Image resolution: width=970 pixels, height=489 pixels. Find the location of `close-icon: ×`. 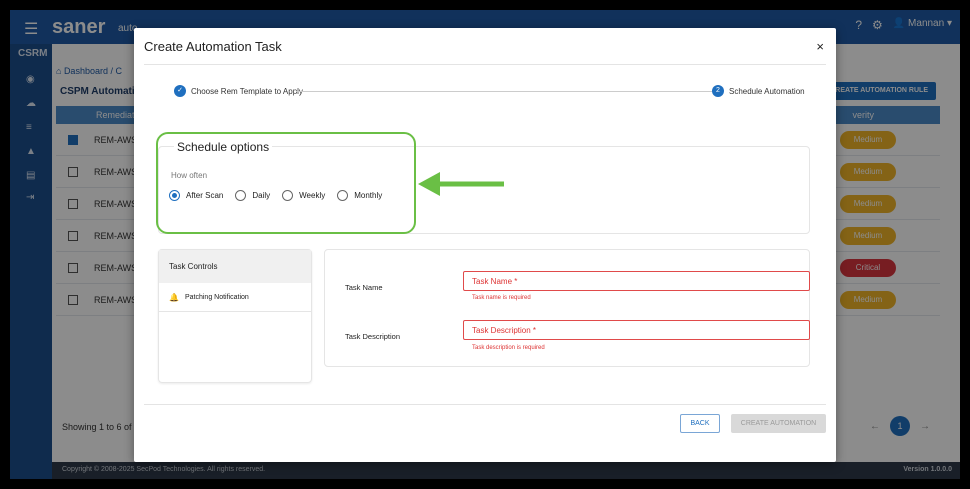

close-icon: × is located at coordinates (820, 46).